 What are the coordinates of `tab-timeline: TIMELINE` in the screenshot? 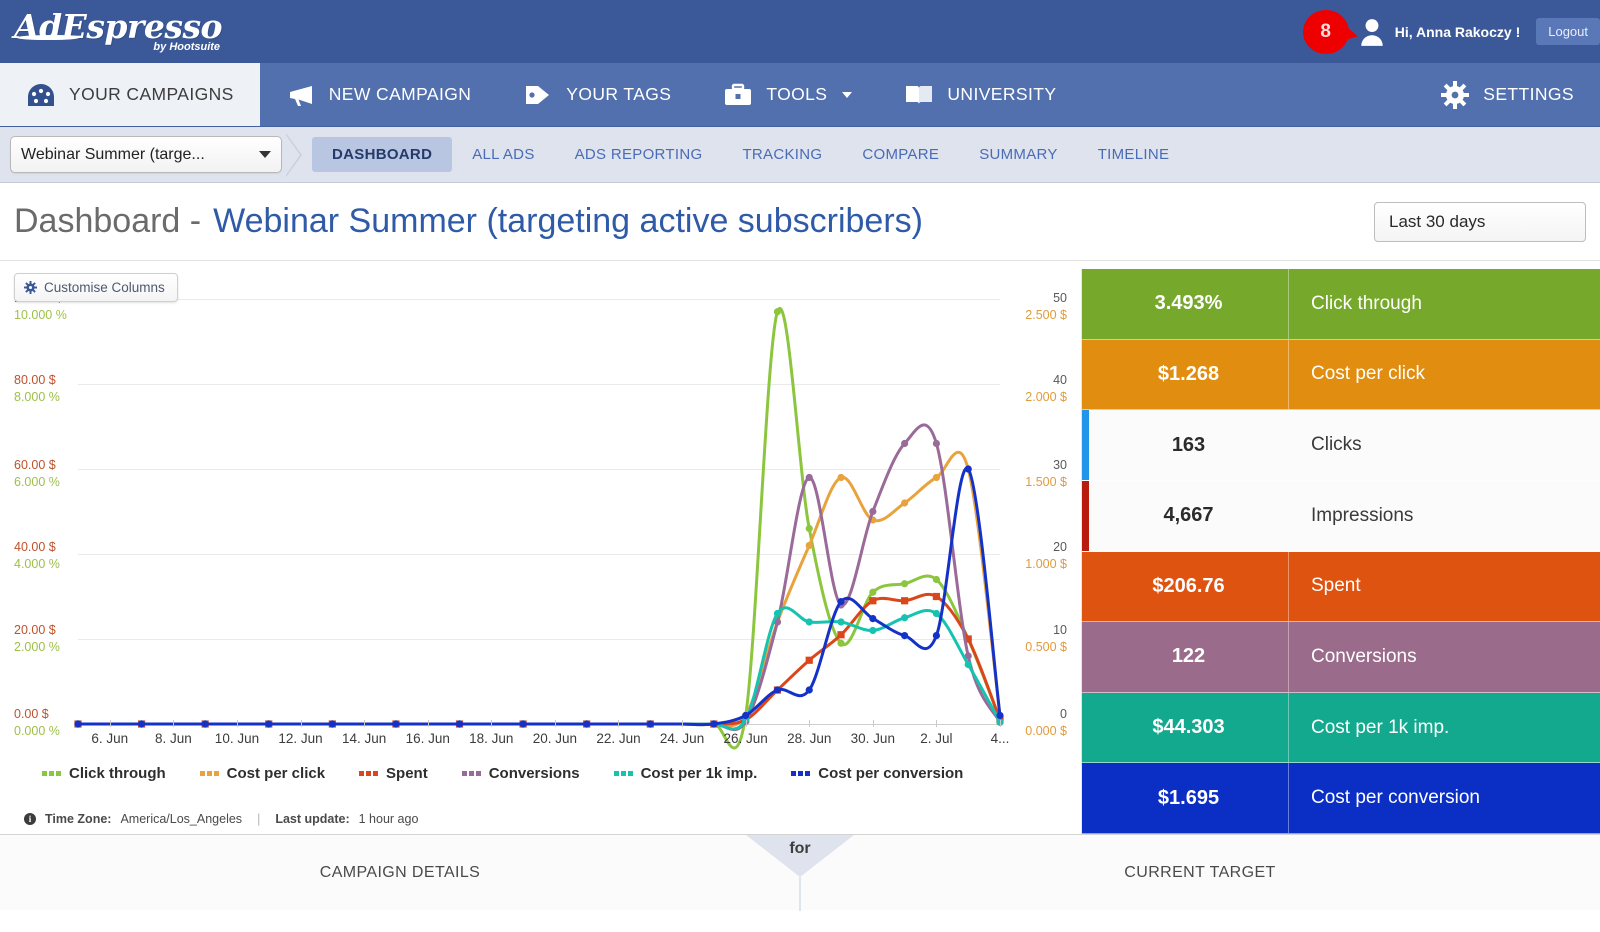 It's located at (1134, 154).